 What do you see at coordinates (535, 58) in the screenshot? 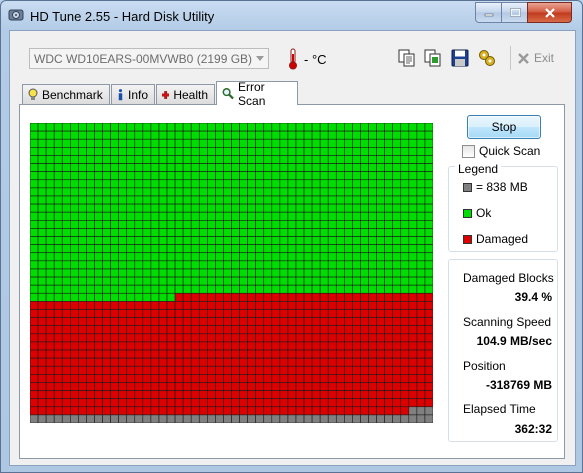
I see `exit-button: Exit` at bounding box center [535, 58].